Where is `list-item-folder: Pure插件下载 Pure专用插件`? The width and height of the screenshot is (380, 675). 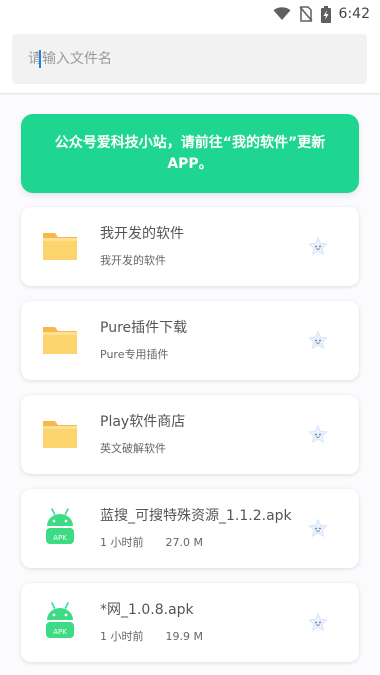
list-item-folder: Pure插件下载 Pure专用插件 is located at coordinates (190, 340).